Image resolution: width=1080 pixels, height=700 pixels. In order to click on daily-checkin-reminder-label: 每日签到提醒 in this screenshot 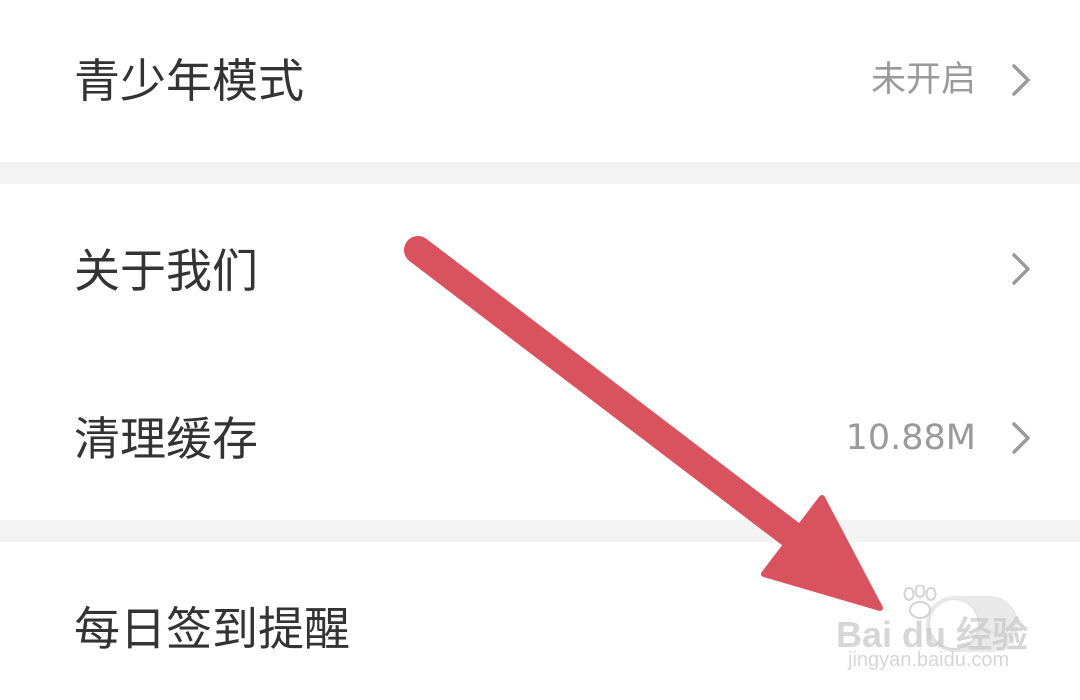, I will do `click(212, 629)`.